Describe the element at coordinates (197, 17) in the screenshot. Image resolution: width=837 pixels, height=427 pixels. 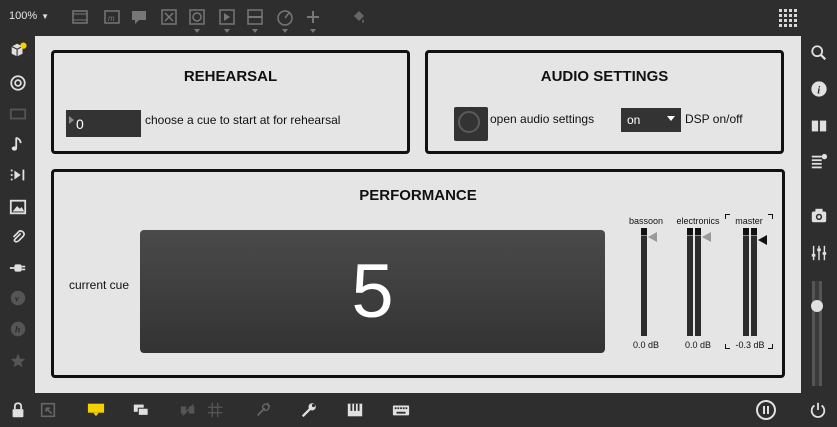
I see `button-icon` at that location.